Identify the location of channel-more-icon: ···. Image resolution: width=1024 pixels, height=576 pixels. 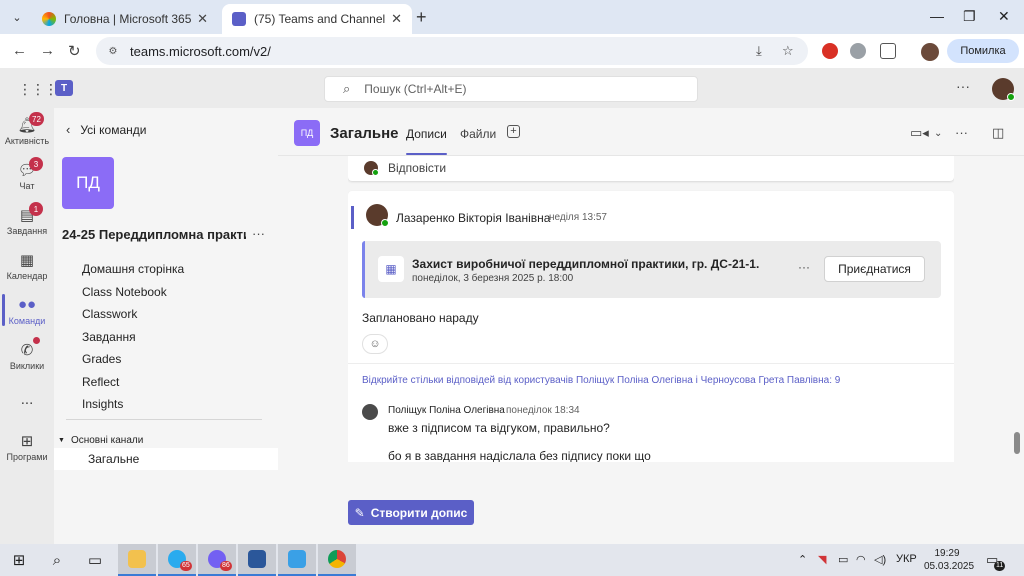
(961, 132).